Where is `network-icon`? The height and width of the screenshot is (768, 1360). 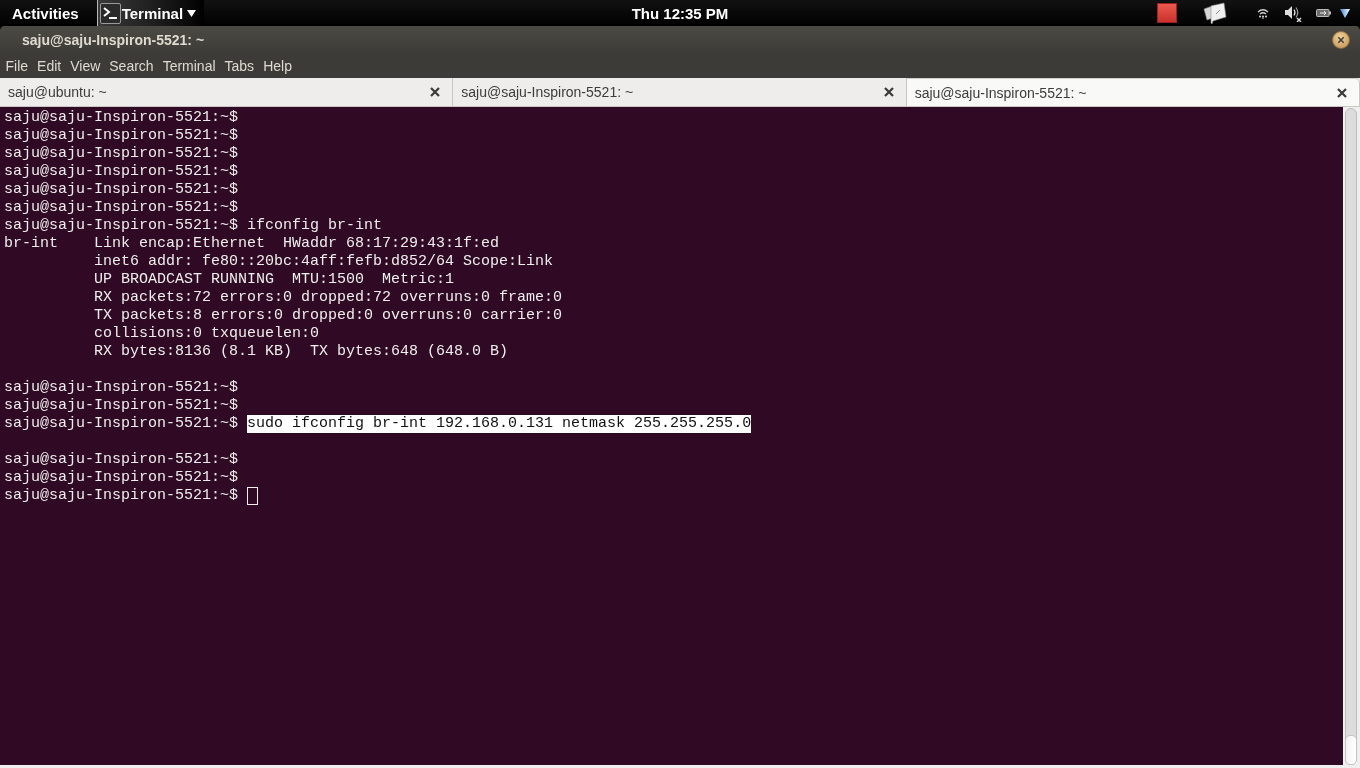 network-icon is located at coordinates (1263, 13).